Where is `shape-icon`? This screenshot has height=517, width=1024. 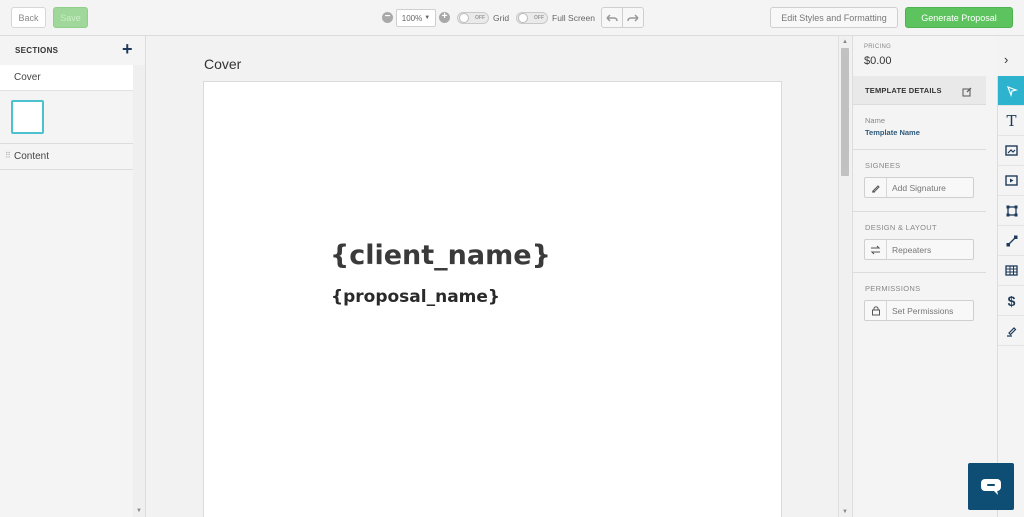
shape-icon is located at coordinates (1011, 211).